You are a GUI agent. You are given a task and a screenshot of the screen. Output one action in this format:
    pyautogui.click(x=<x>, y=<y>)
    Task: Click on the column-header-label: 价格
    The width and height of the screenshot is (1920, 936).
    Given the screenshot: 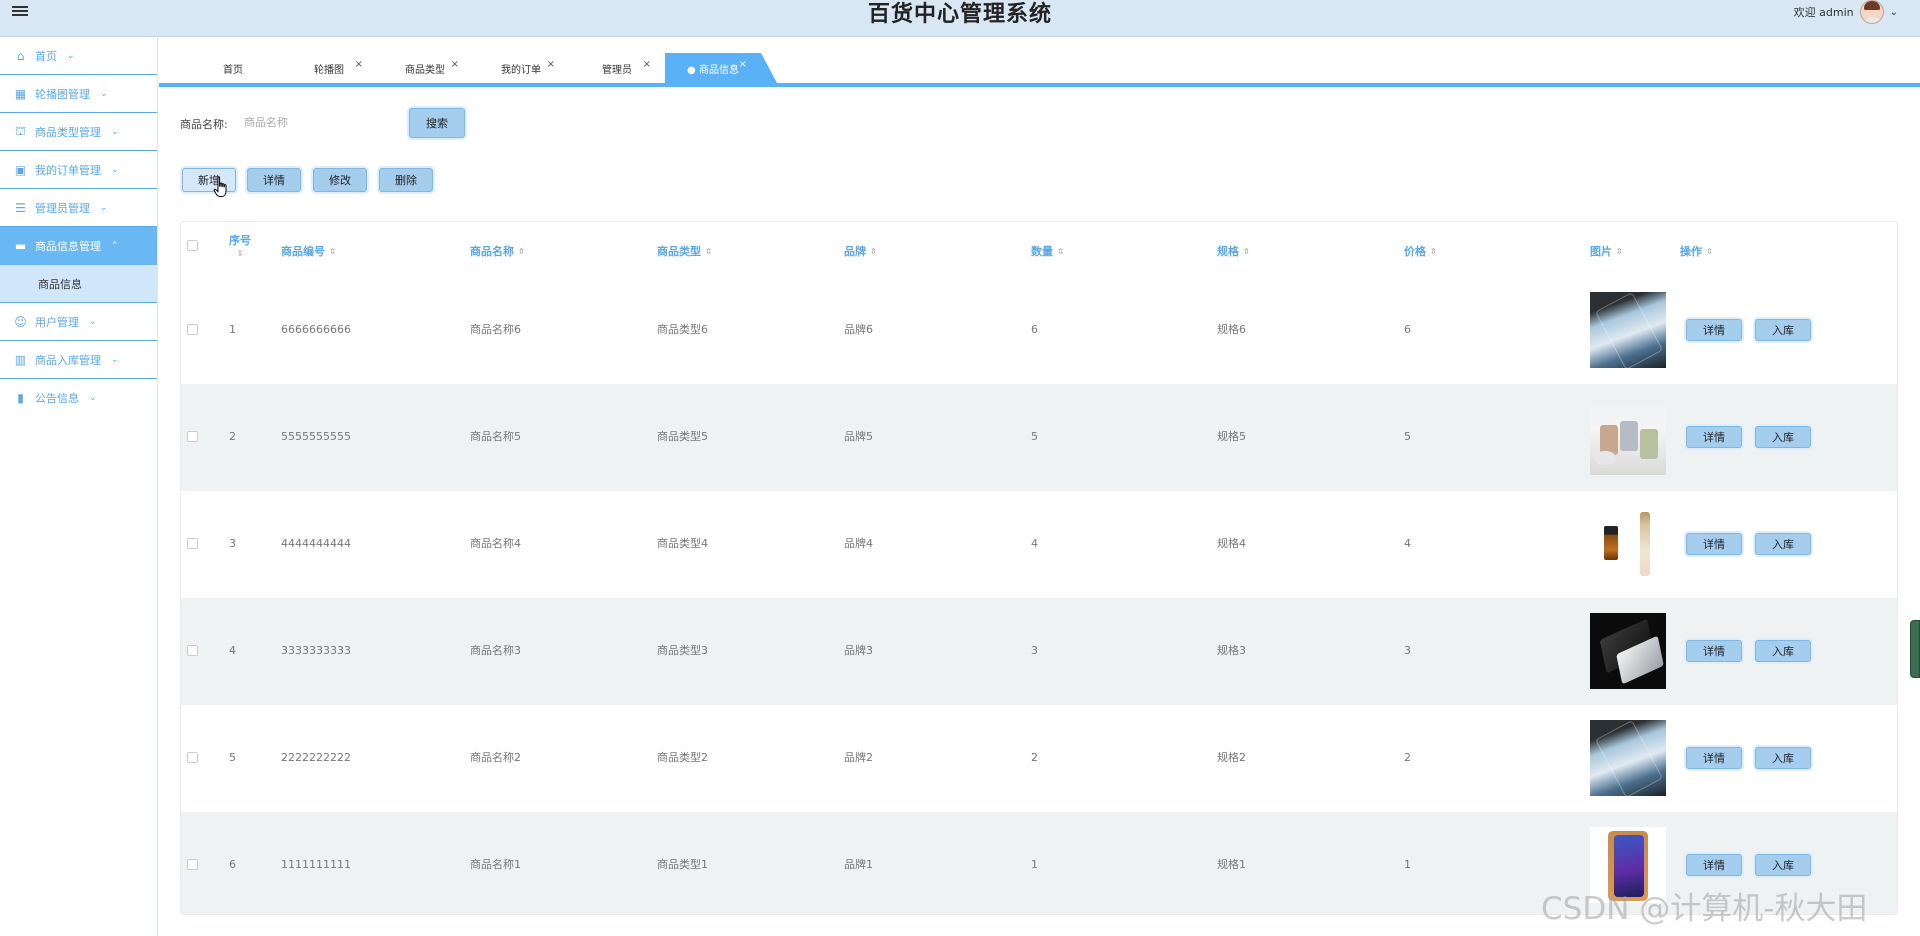 What is the action you would take?
    pyautogui.click(x=1415, y=251)
    